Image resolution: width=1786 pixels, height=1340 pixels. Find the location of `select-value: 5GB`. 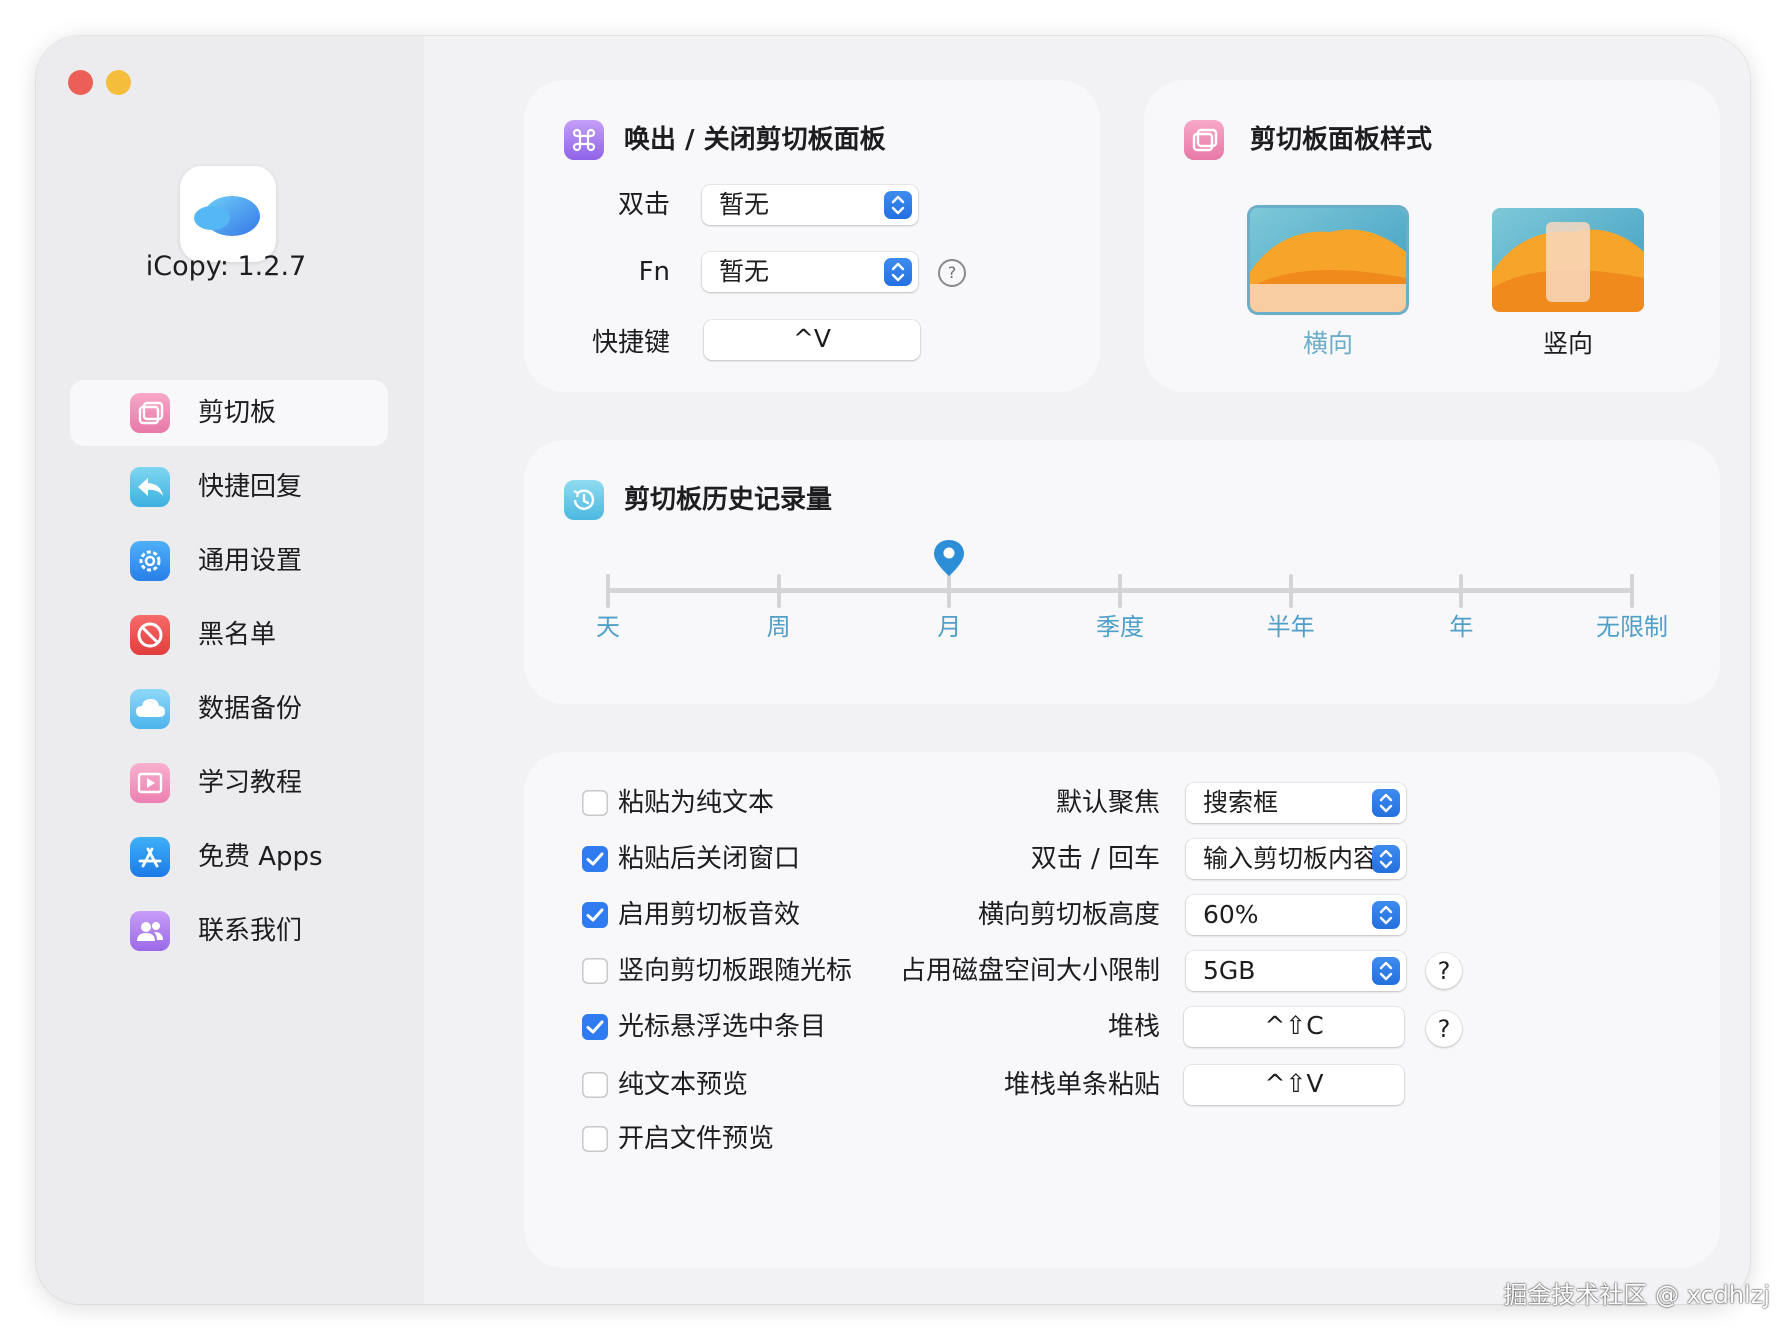

select-value: 5GB is located at coordinates (1229, 970).